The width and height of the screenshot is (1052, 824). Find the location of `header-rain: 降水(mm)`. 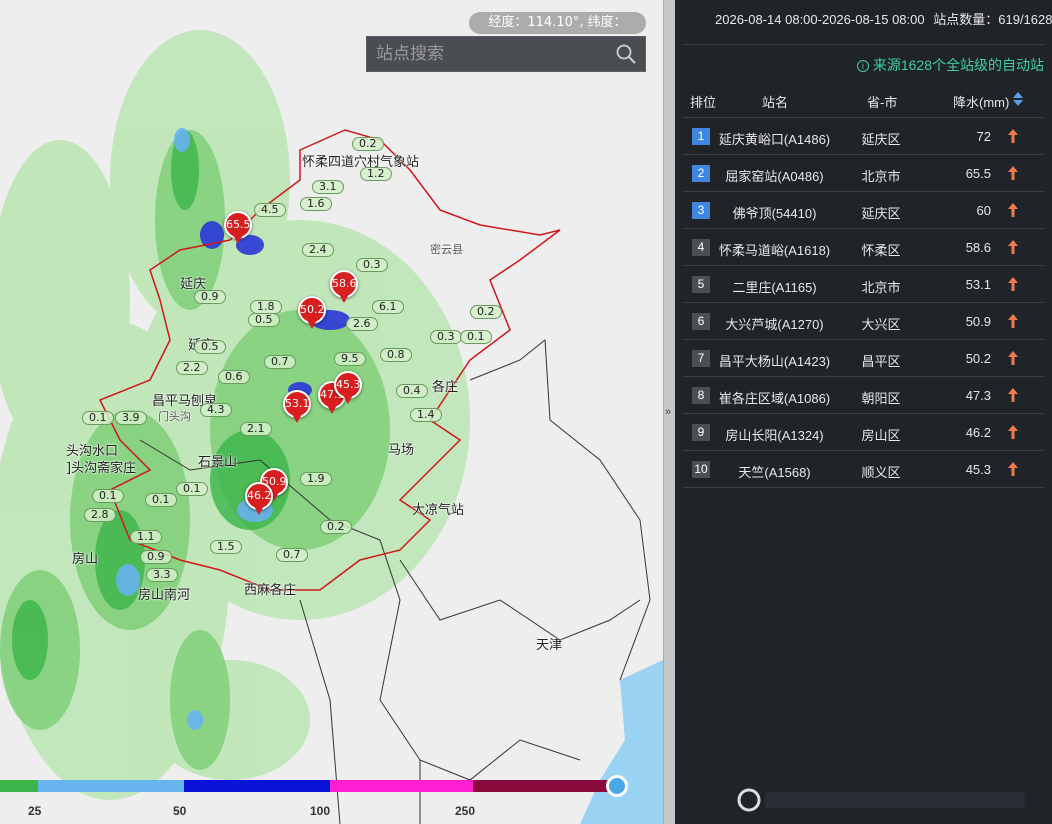

header-rain: 降水(mm) is located at coordinates (981, 101).